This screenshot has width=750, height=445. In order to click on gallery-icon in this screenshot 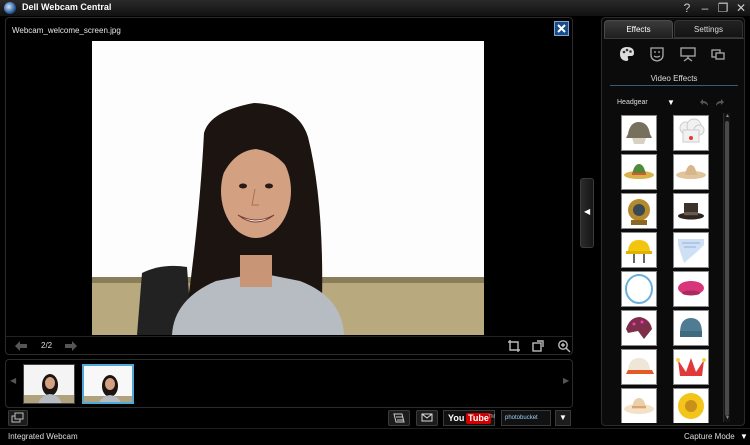, I will do `click(17, 417)`.